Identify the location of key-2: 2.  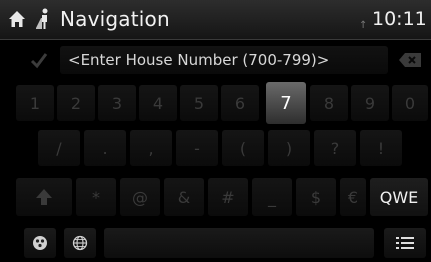
(76, 103).